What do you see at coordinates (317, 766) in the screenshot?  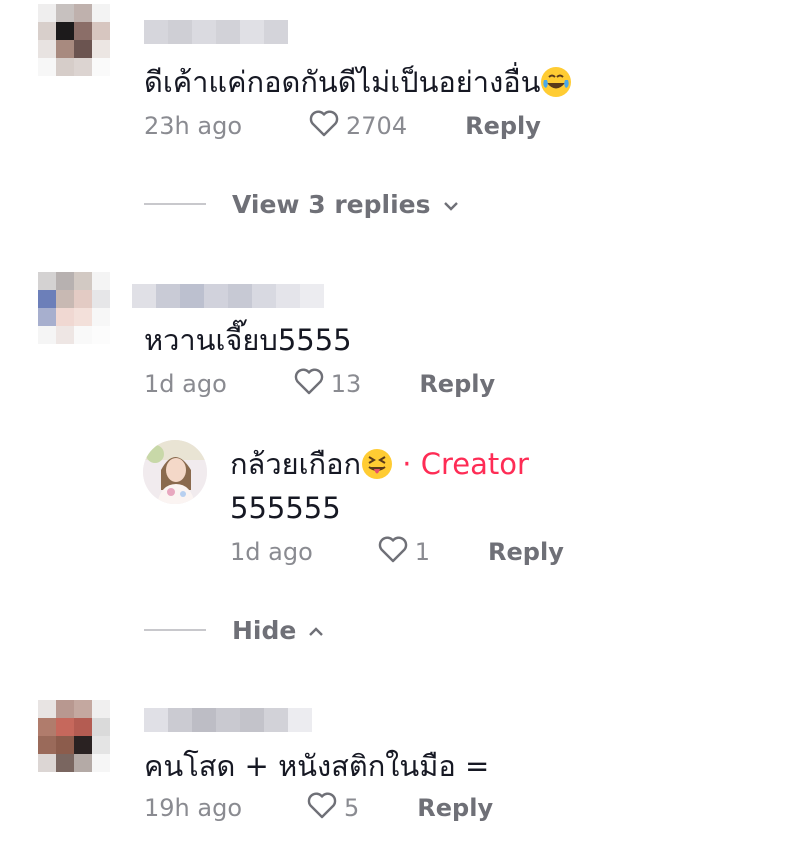 I see `comment-text: คนโสด + หนังสติกในมือ =` at bounding box center [317, 766].